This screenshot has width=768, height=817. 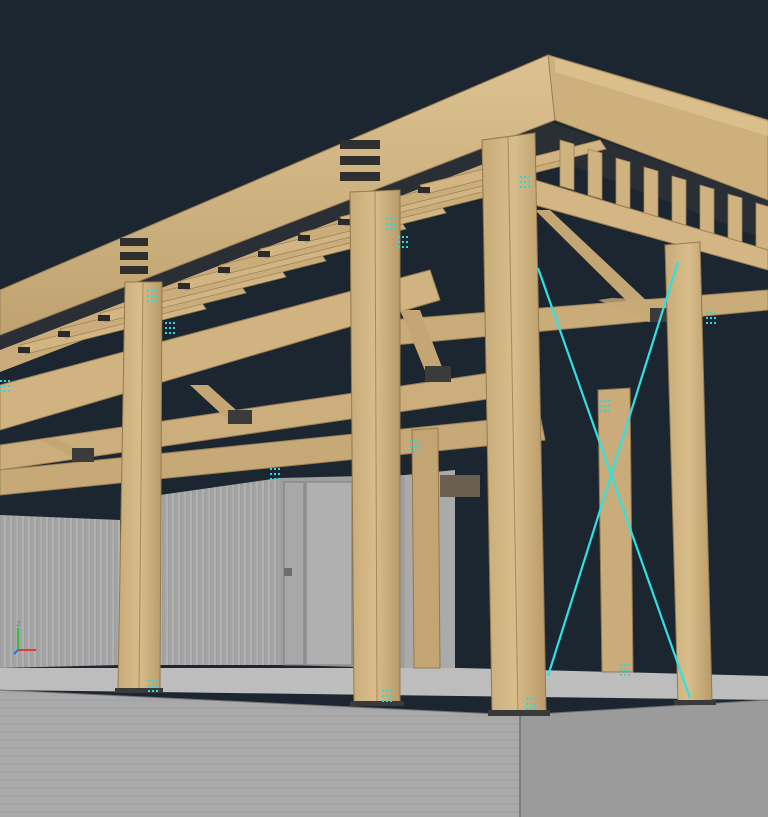 What do you see at coordinates (220, 571) in the screenshot?
I see `wall-panel-center` at bounding box center [220, 571].